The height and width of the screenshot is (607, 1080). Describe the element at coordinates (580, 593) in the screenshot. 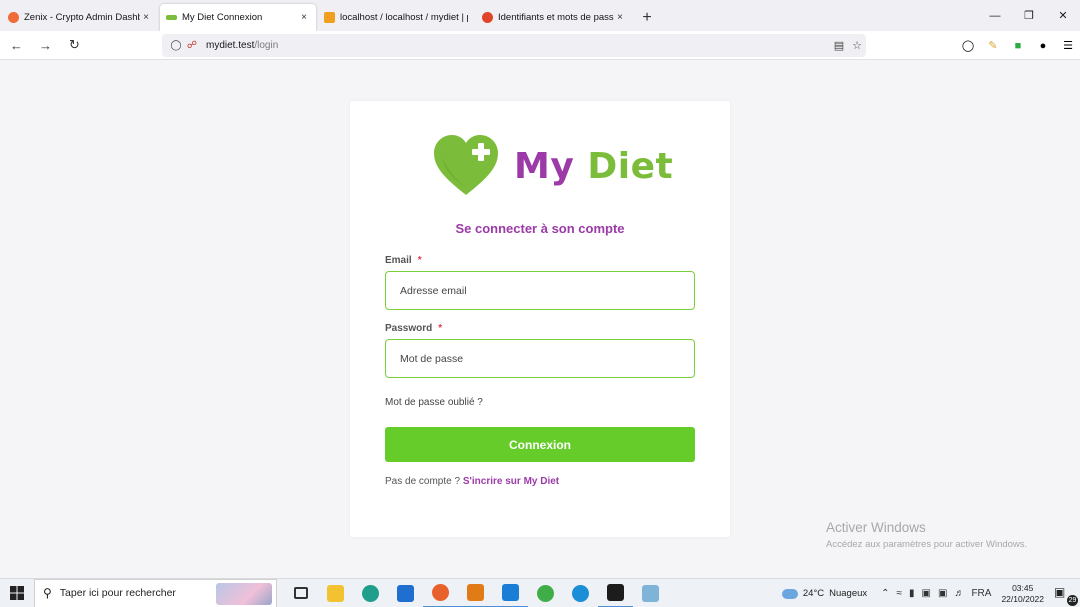

I see `blue-app-icon` at that location.